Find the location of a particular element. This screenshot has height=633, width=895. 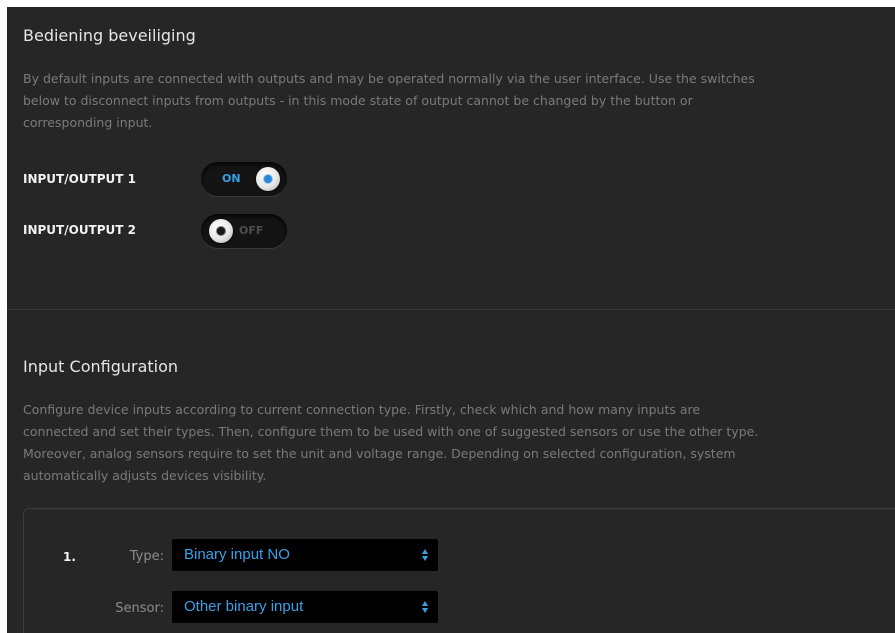

section-title: Input Configuration is located at coordinates (101, 366).